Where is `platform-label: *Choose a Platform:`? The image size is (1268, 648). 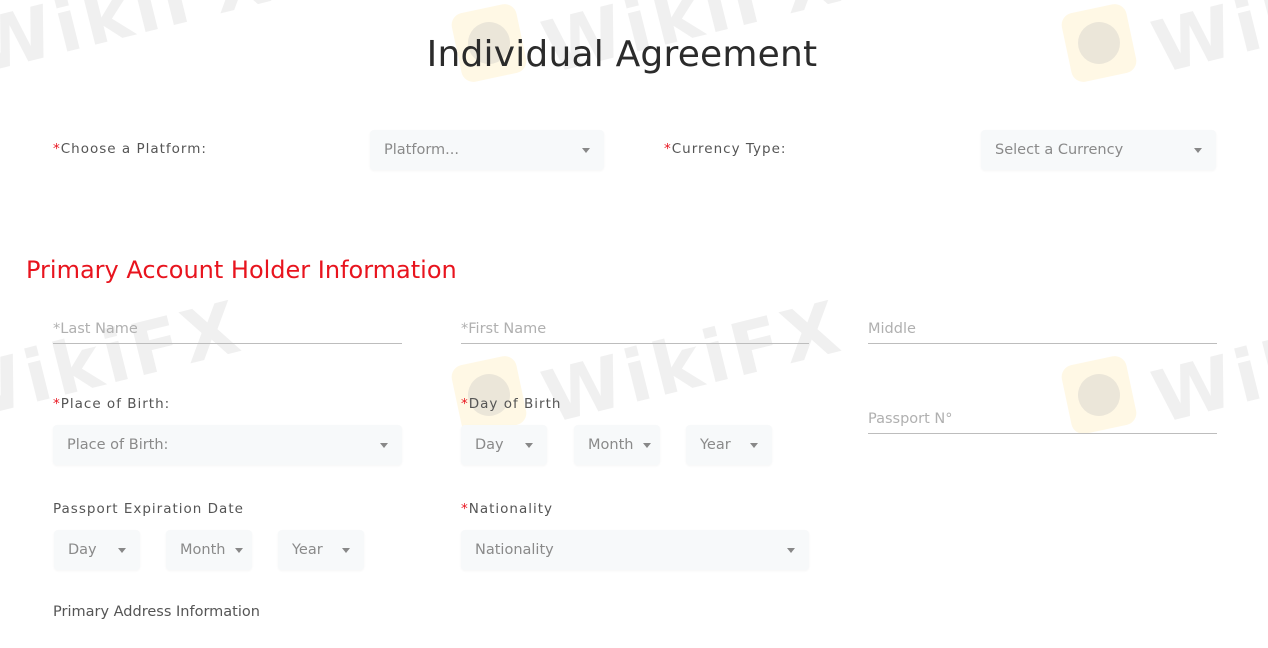 platform-label: *Choose a Platform: is located at coordinates (130, 149).